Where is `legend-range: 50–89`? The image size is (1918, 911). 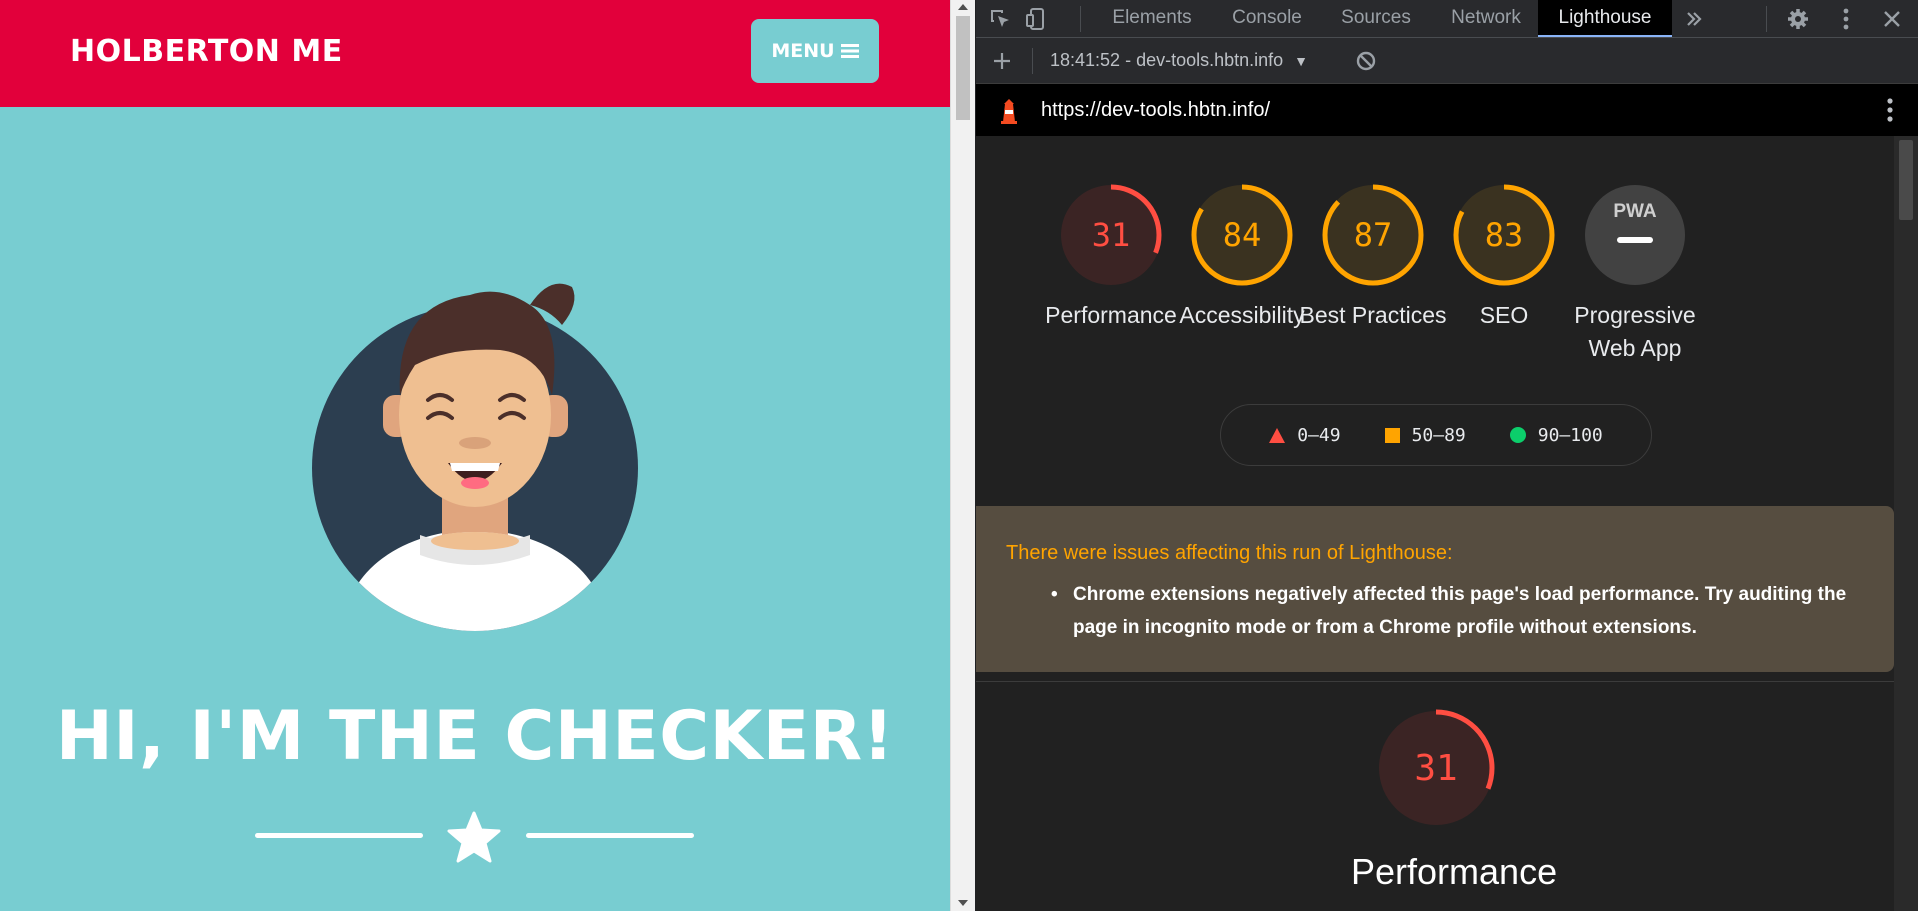 legend-range: 50–89 is located at coordinates (1438, 435).